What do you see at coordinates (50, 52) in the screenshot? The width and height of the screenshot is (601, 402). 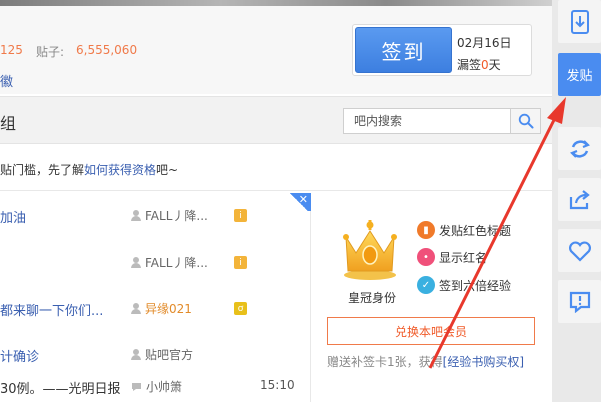 I see `posts-label: 贴子:` at bounding box center [50, 52].